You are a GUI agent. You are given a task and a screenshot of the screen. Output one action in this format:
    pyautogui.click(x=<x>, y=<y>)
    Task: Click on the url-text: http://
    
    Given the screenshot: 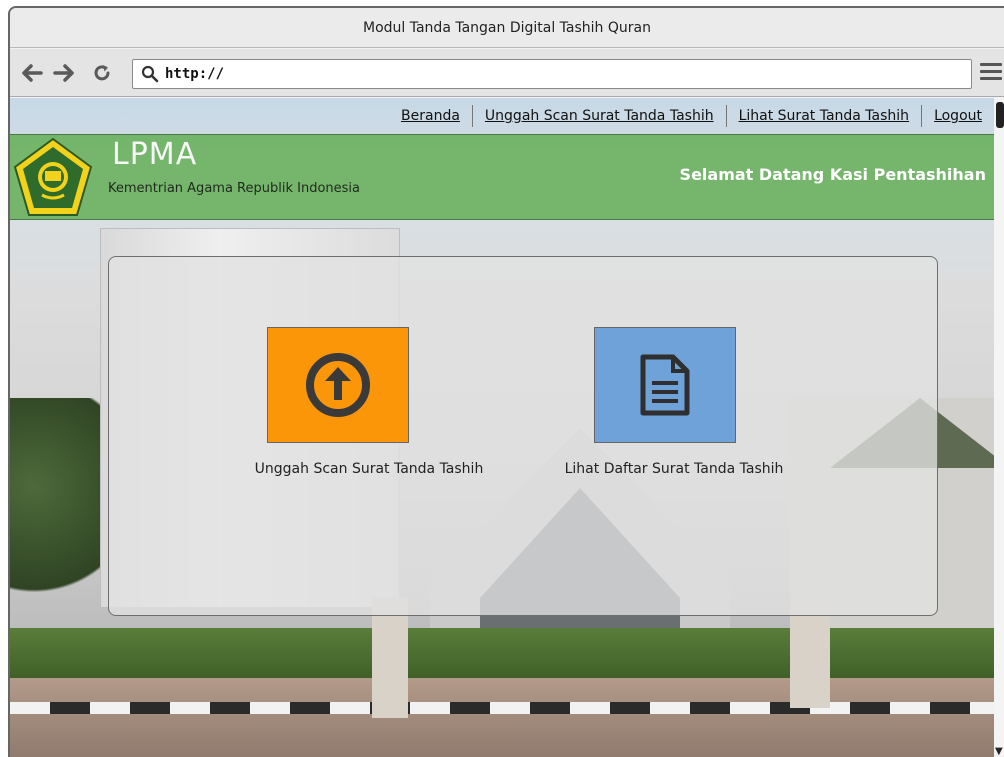 What is the action you would take?
    pyautogui.click(x=195, y=74)
    